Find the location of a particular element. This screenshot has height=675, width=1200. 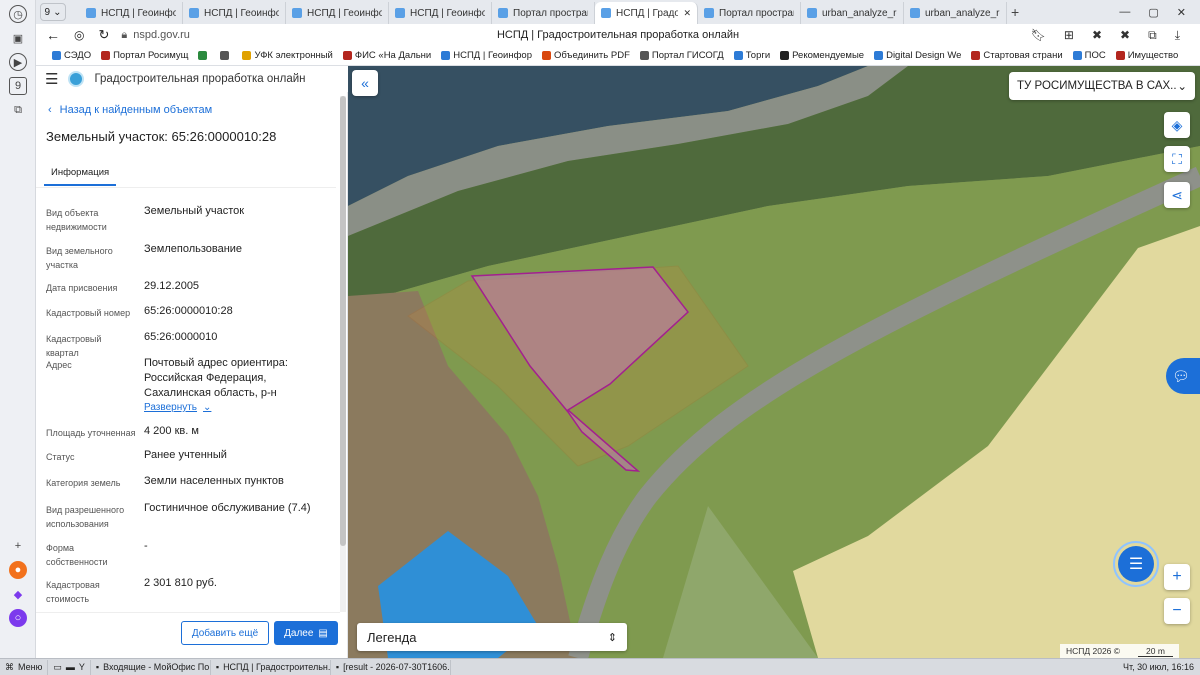

extension-icon: ⊞ is located at coordinates (1069, 35).